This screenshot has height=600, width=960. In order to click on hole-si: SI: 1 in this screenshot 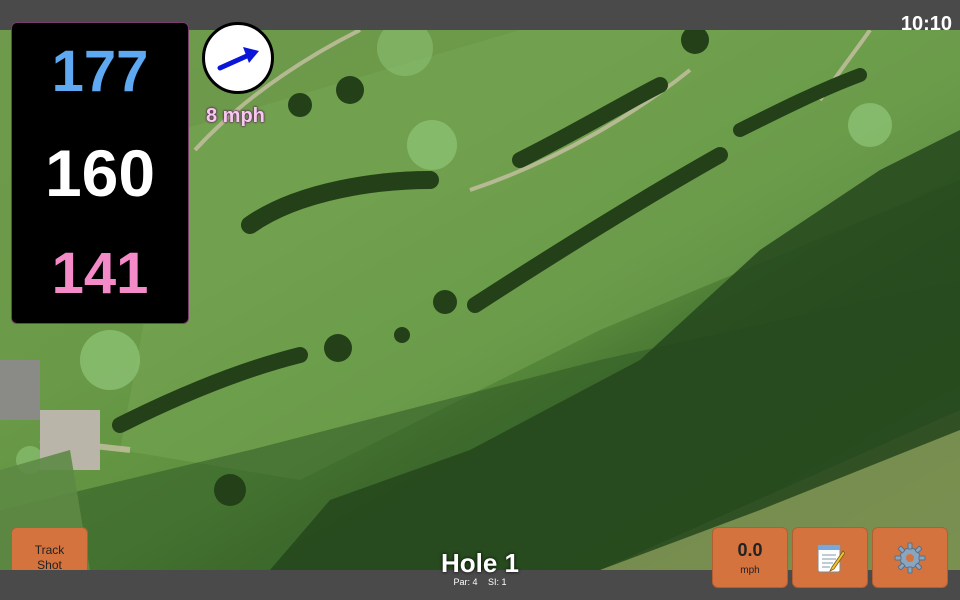, I will do `click(497, 582)`.